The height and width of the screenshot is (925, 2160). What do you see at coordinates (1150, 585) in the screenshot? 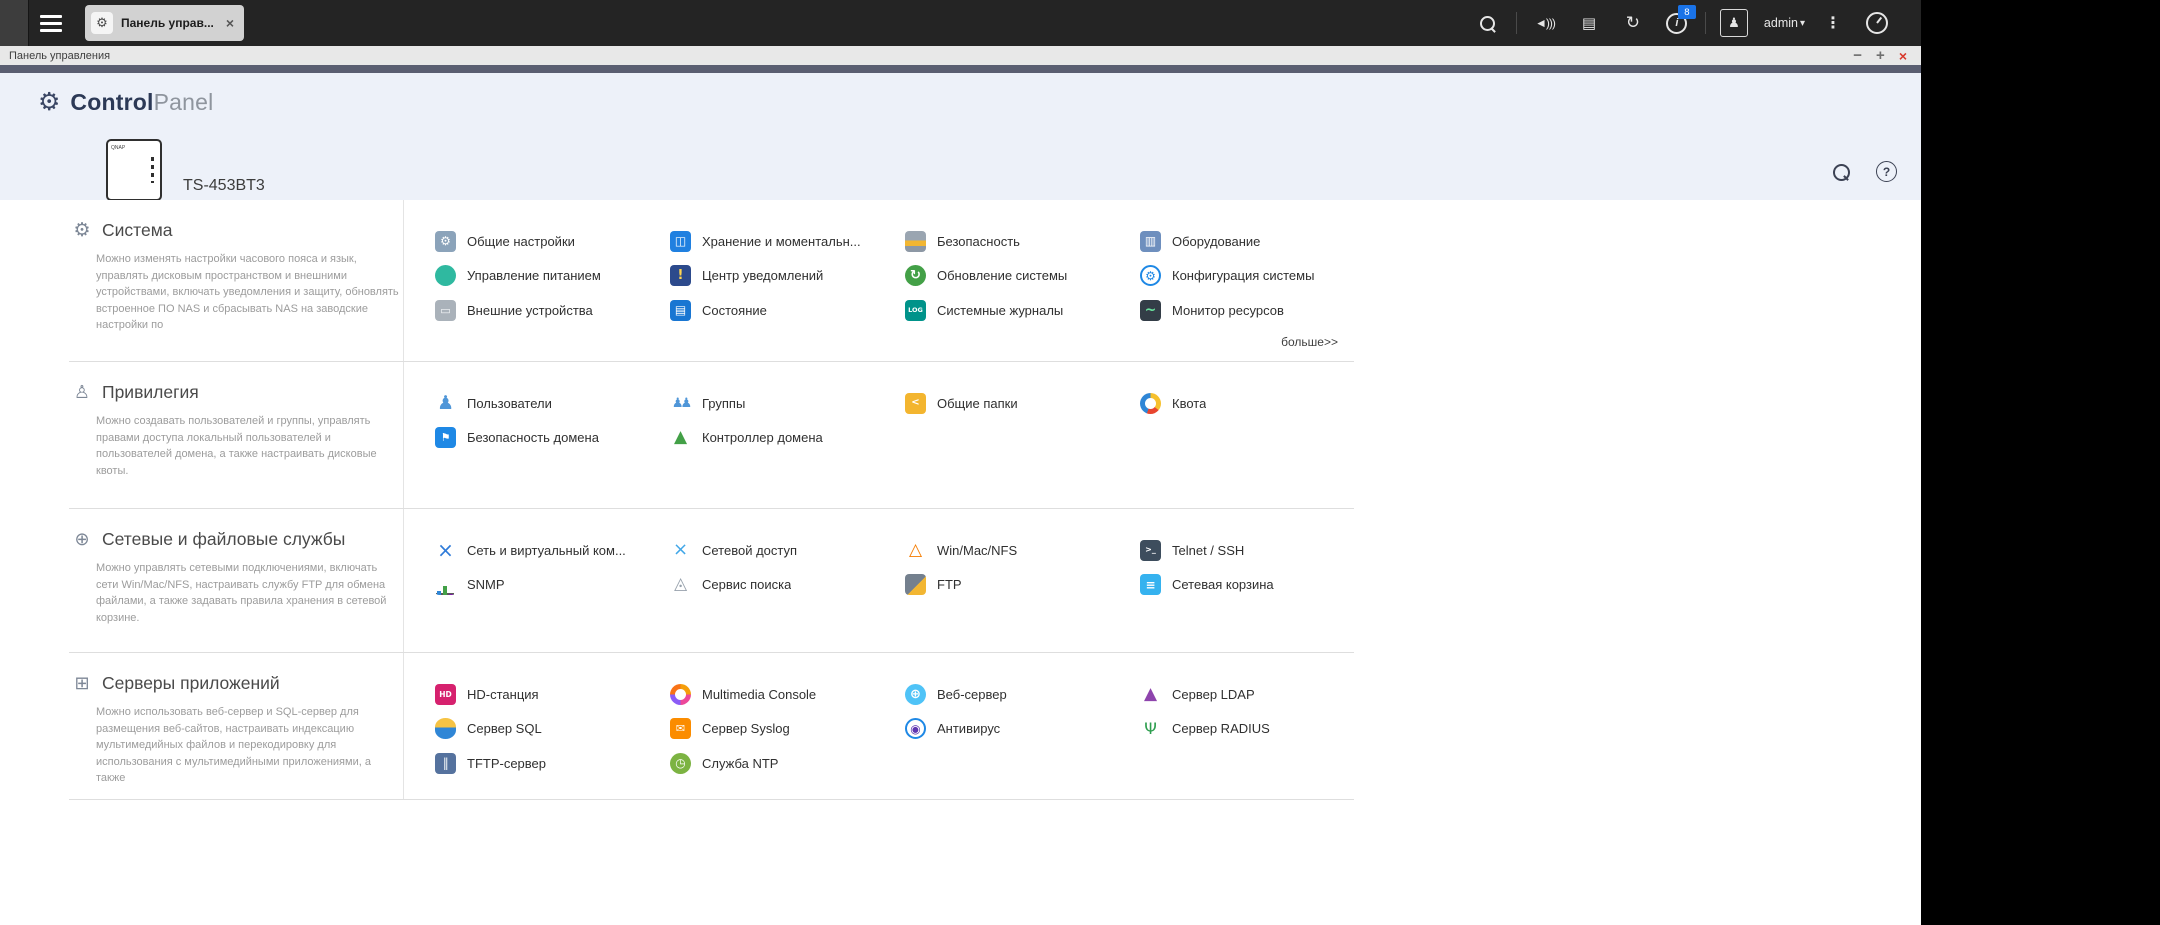
I see `network-recycle-bin-icon: ≡` at bounding box center [1150, 585].